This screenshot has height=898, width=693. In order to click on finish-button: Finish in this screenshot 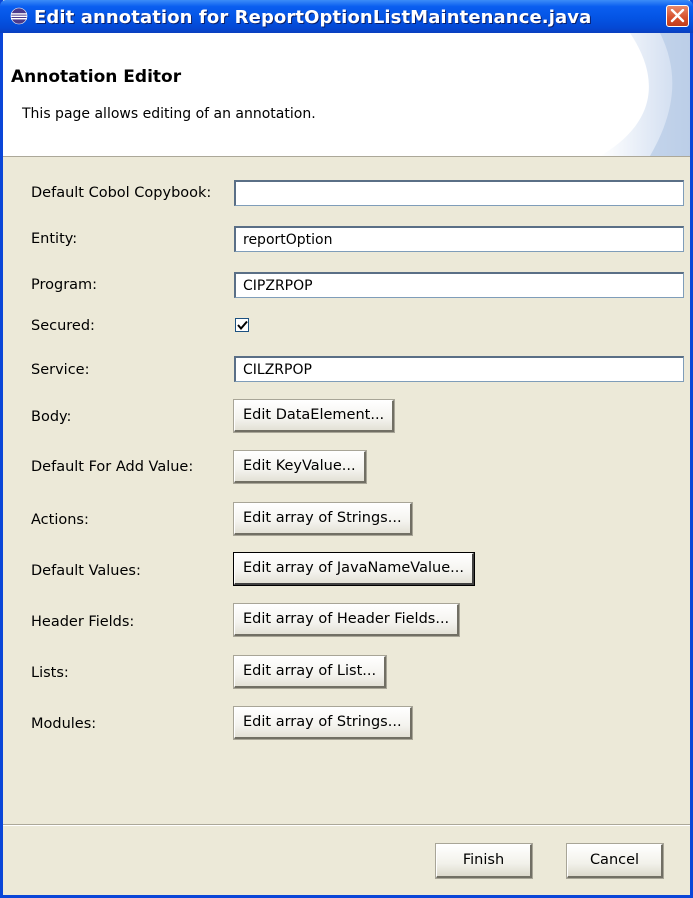, I will do `click(484, 861)`.